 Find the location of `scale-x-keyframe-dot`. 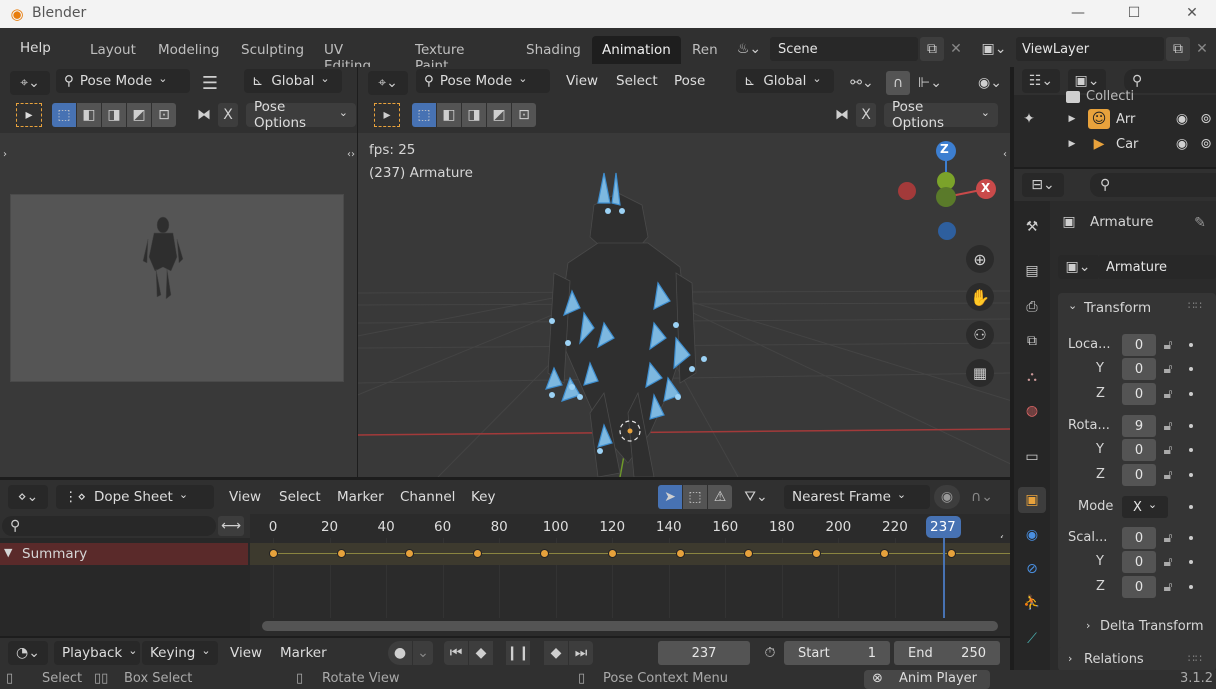

scale-x-keyframe-dot is located at coordinates (1191, 538).